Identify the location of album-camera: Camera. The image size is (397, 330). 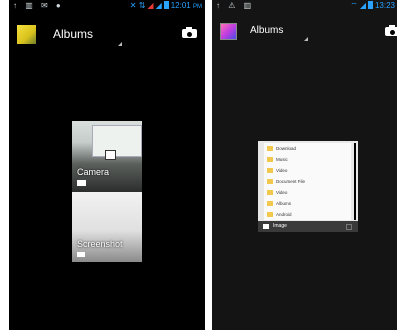
(107, 157).